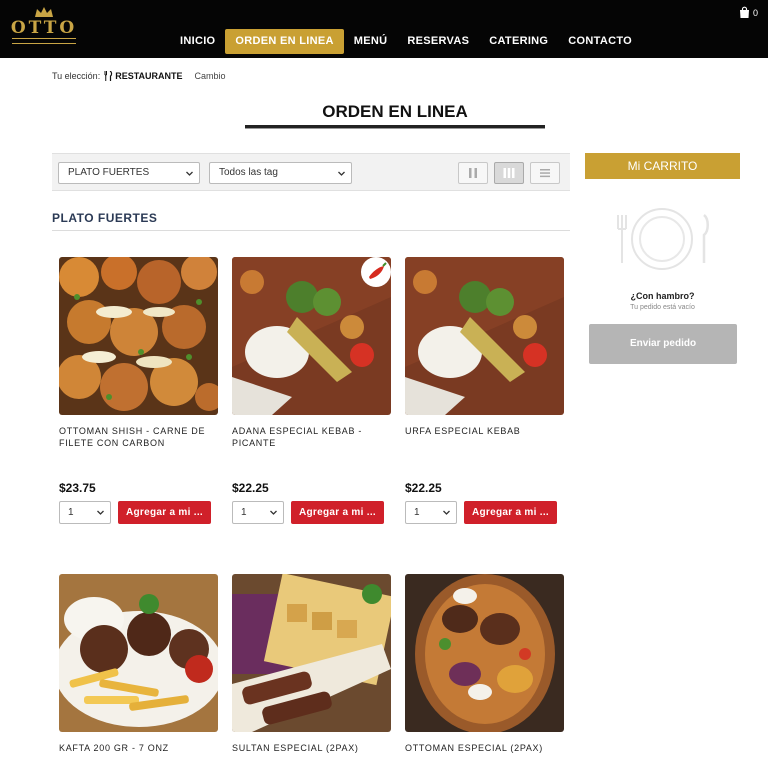 The width and height of the screenshot is (768, 768). Describe the element at coordinates (44, 41) in the screenshot. I see `logo-ribbon` at that location.